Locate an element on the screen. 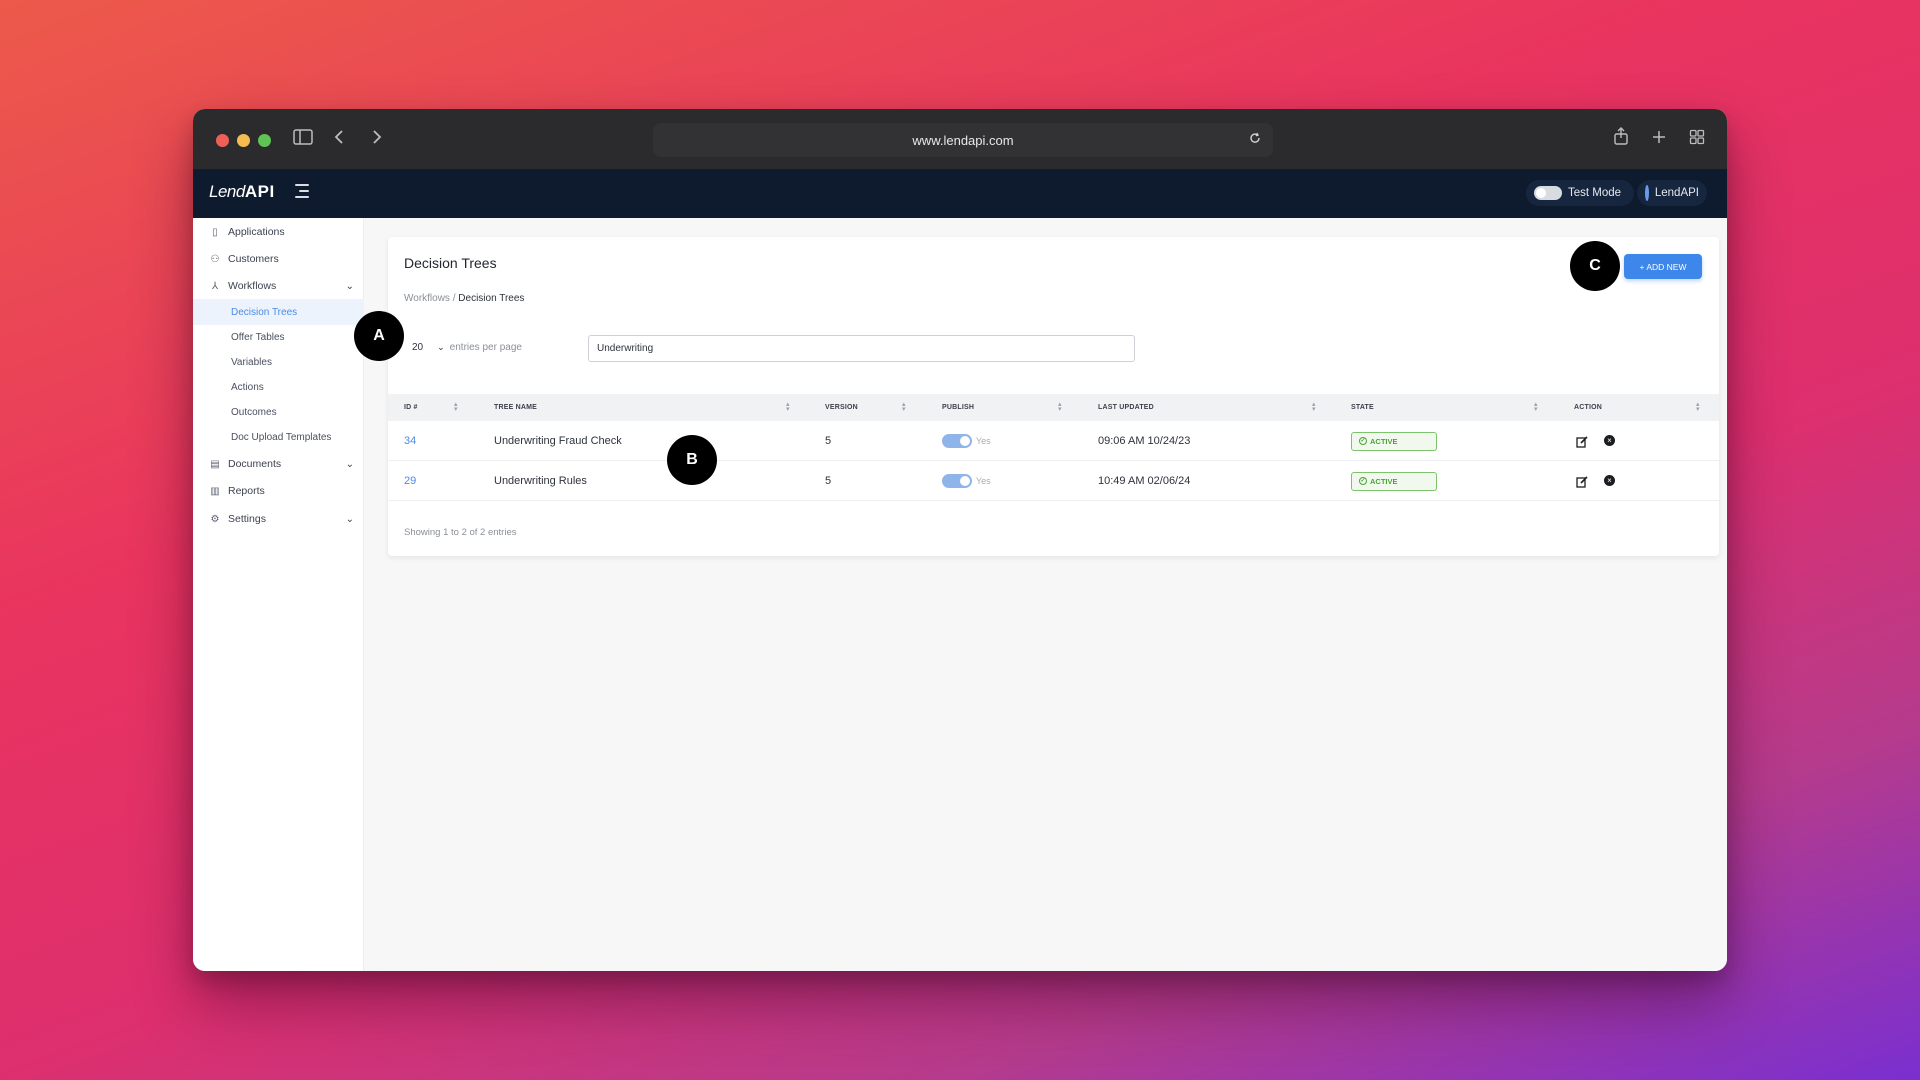 Image resolution: width=1920 pixels, height=1080 pixels. minimize-window-button is located at coordinates (243, 140).